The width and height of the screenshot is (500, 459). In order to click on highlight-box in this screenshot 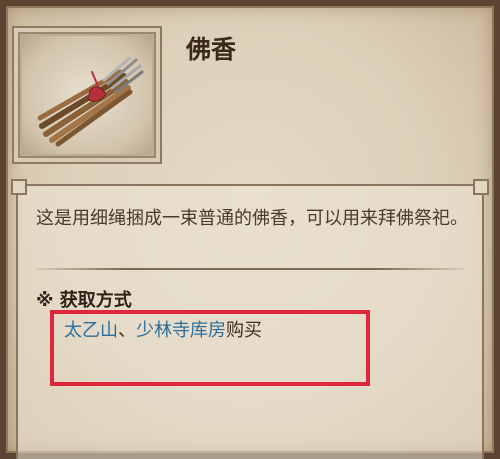, I will do `click(210, 348)`.